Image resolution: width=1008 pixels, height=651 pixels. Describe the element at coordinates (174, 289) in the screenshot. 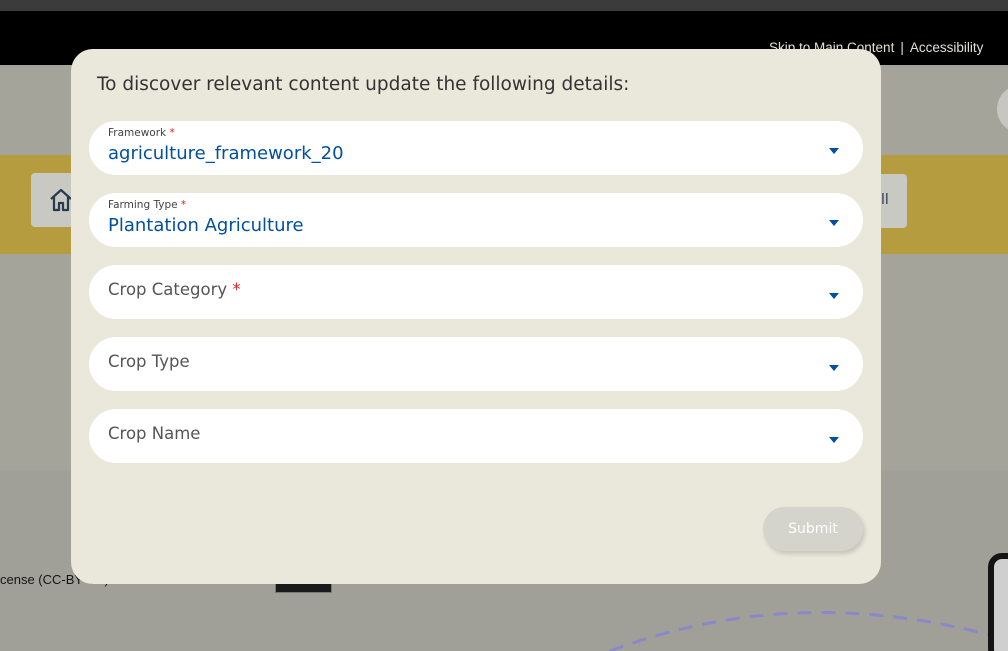

I see `crop-category-placeholder: Crop Category *` at that location.